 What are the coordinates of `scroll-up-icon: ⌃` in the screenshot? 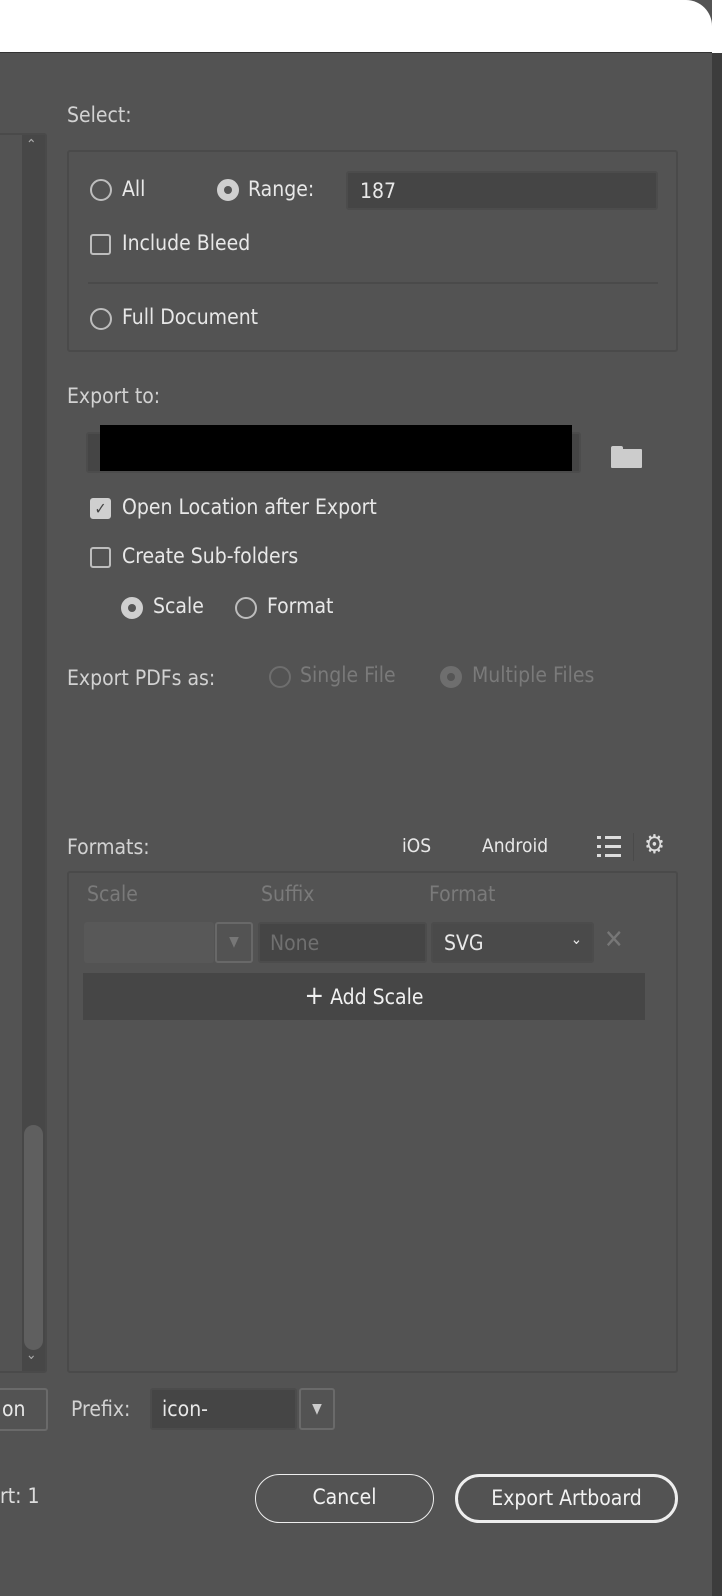 It's located at (31, 145).